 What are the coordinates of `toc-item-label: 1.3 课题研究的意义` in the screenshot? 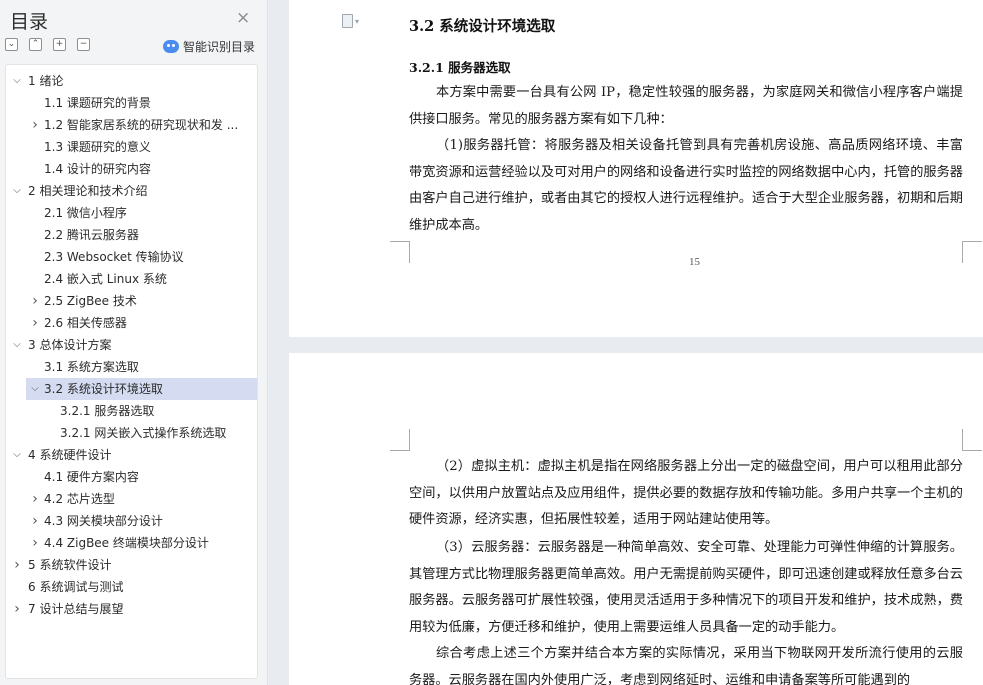 It's located at (97, 147).